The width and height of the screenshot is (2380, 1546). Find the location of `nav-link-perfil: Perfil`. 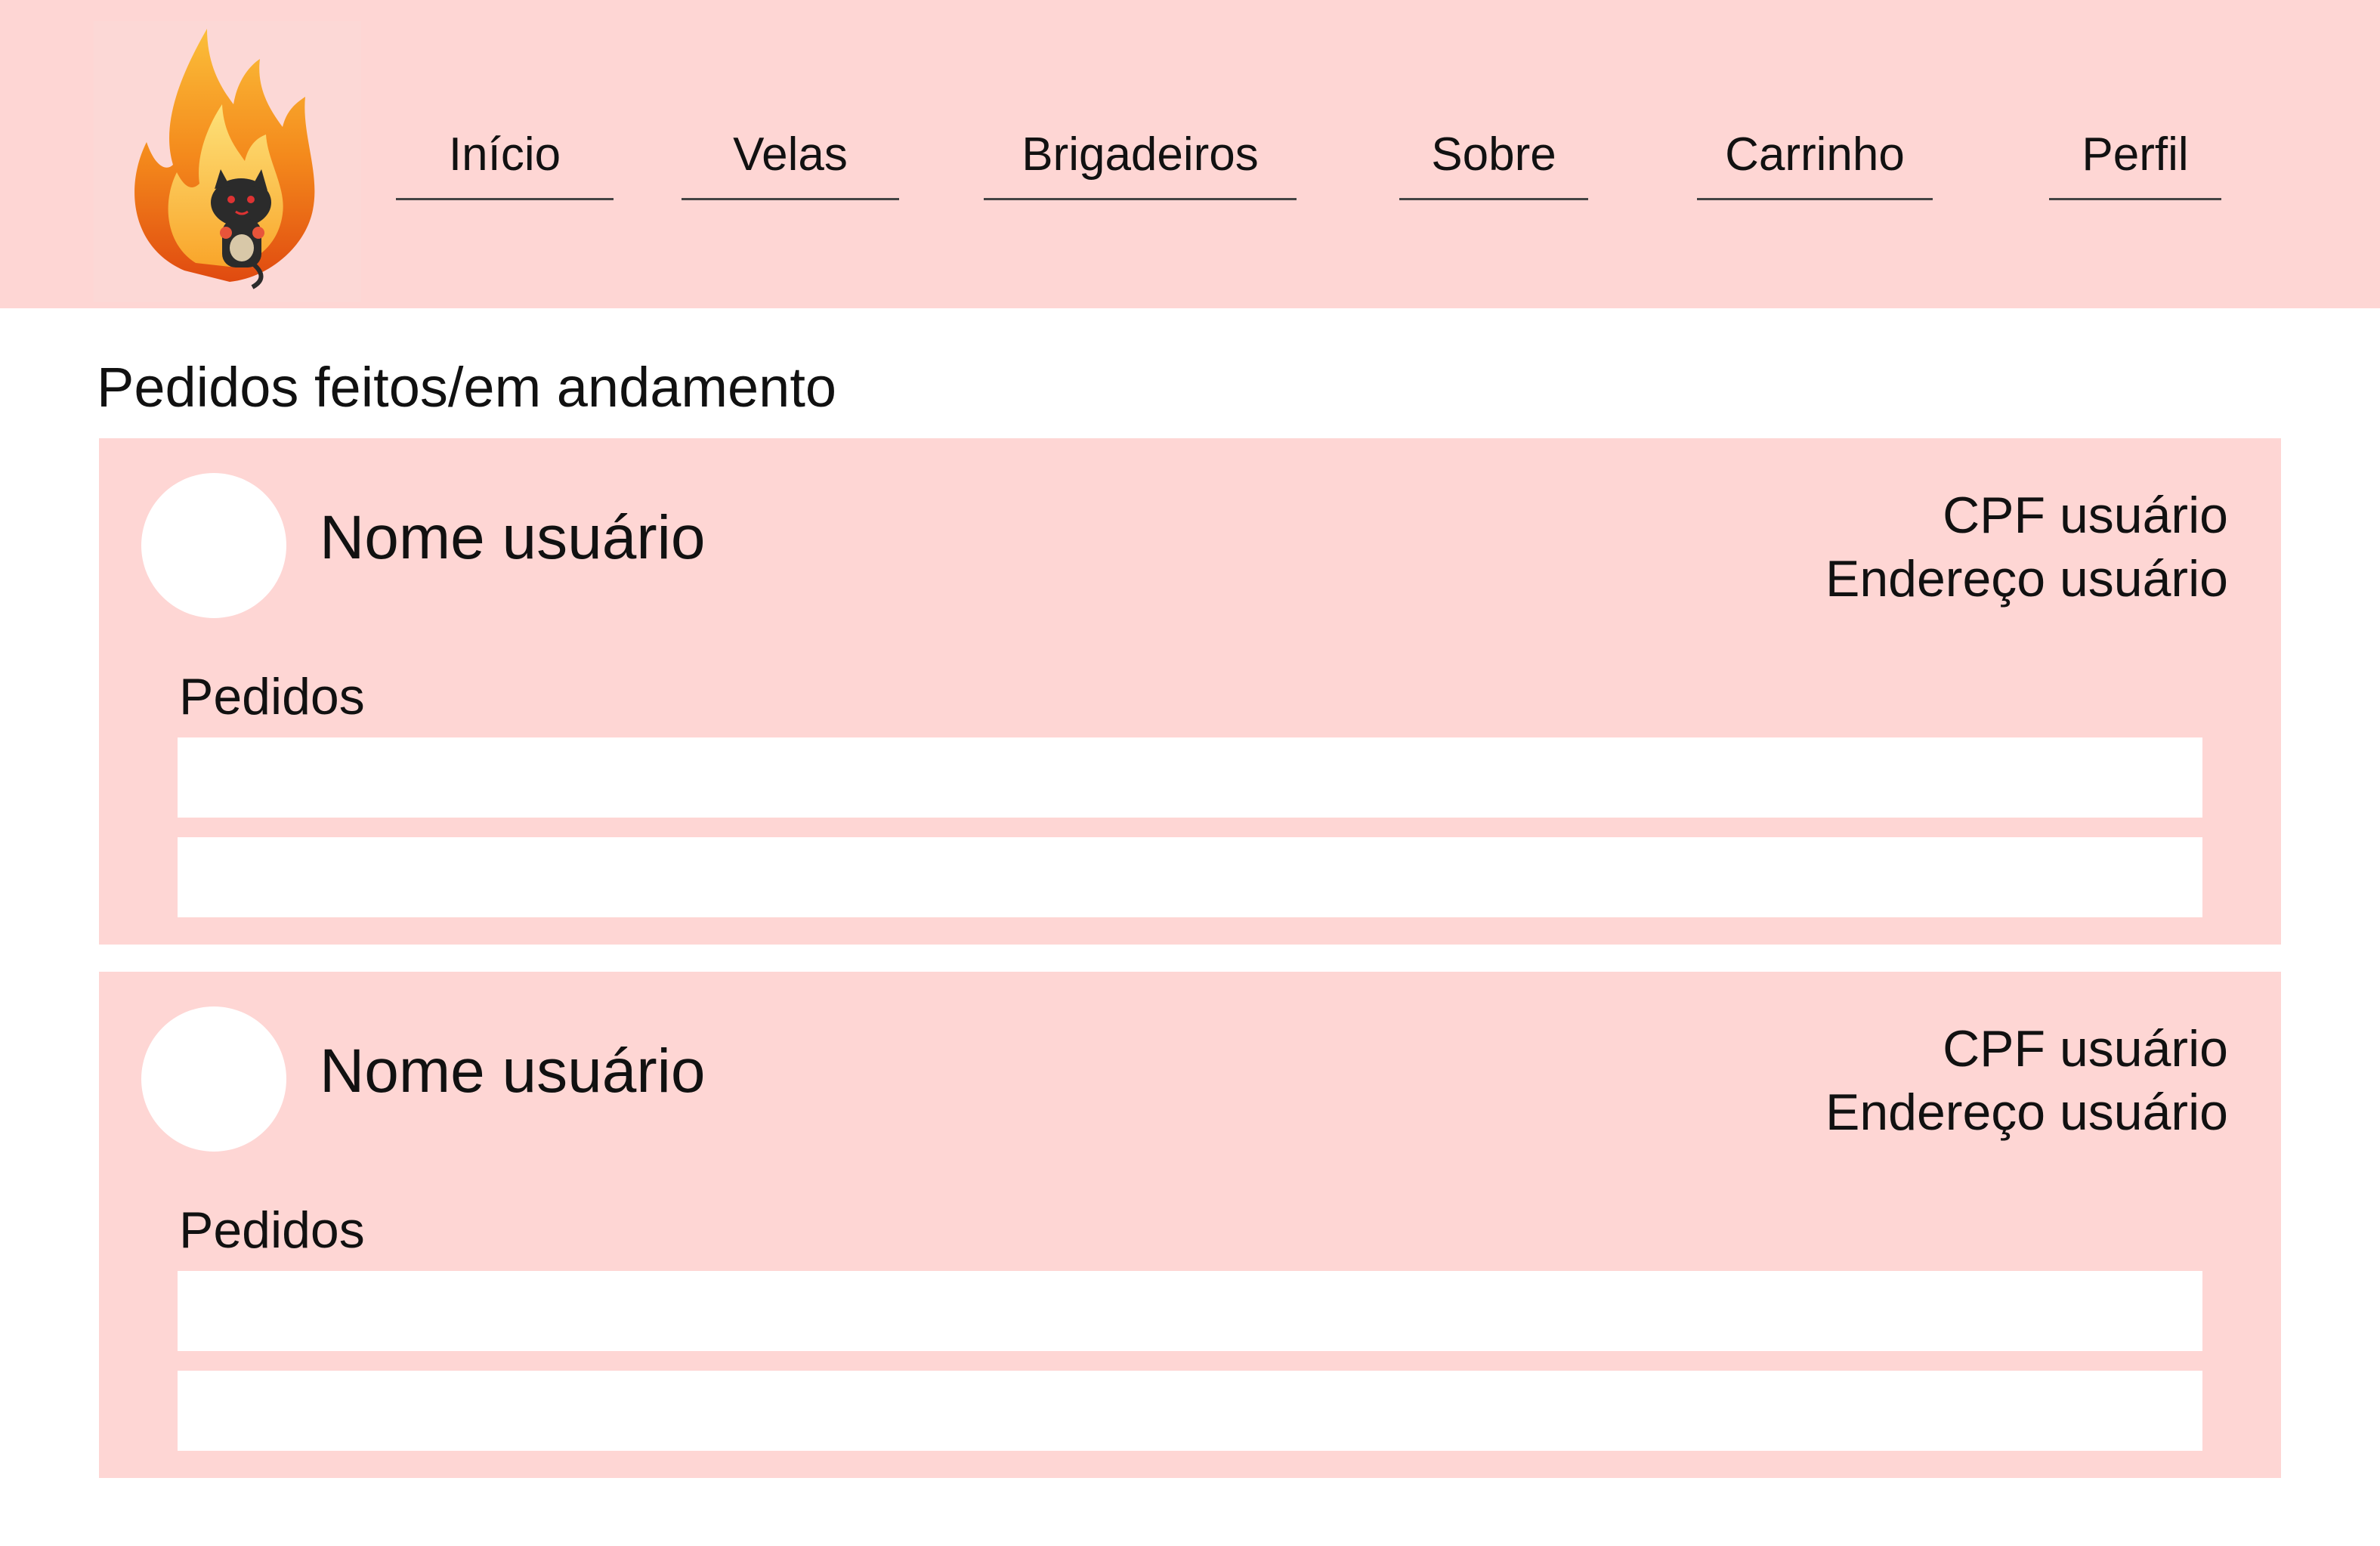

nav-link-perfil: Perfil is located at coordinates (2135, 160).